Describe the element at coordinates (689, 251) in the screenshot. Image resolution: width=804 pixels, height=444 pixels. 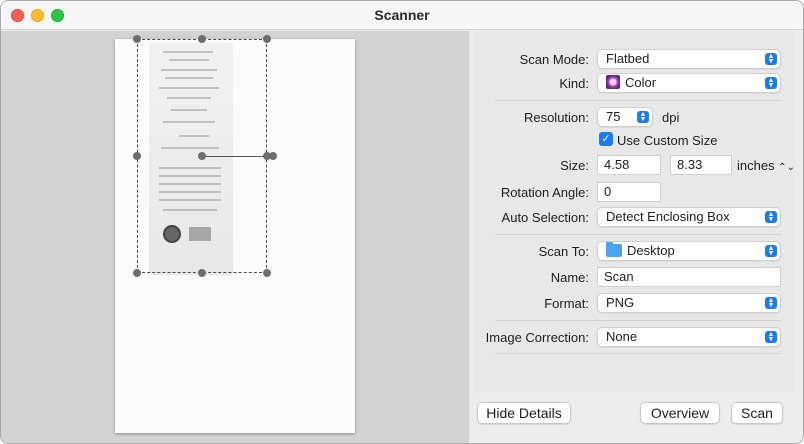
I see `scan-to-popup: Desktop ▲ ▼` at that location.